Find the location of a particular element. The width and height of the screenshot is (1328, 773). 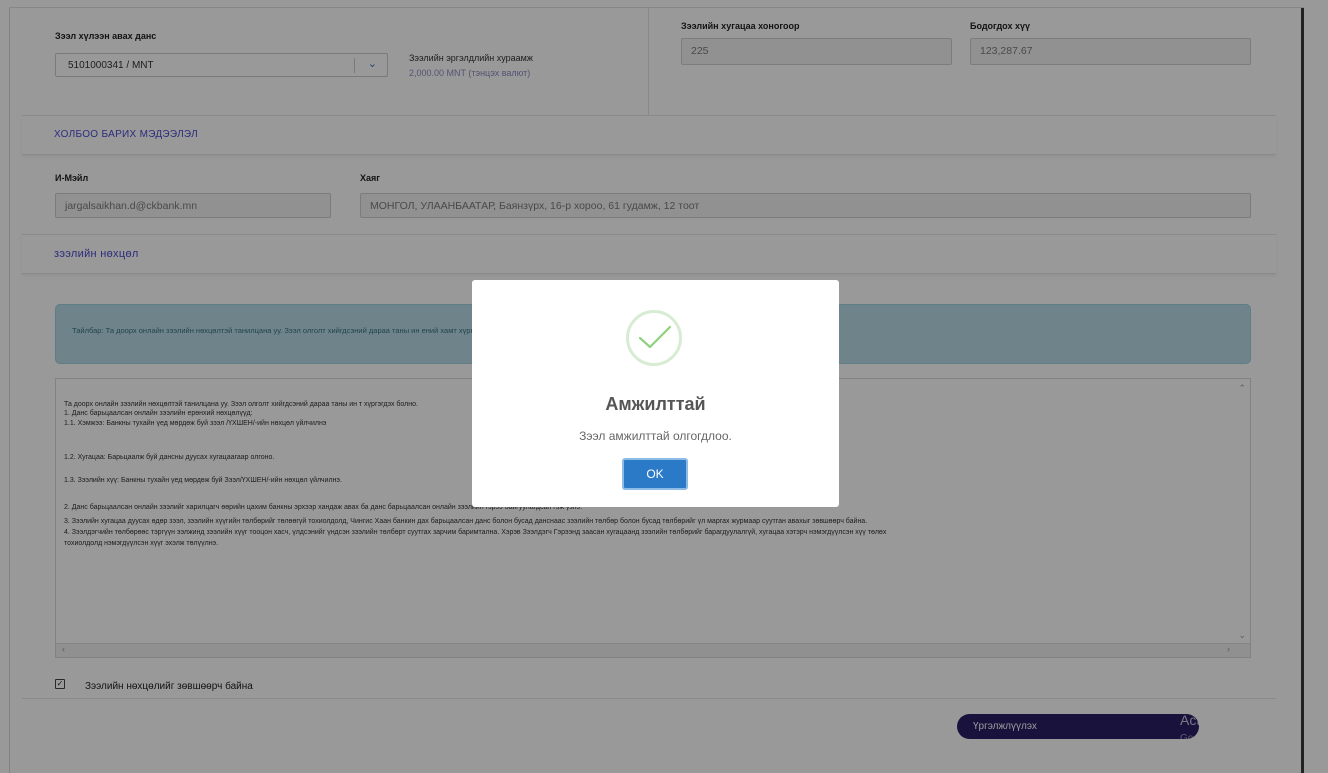

dialog-message: Зээл амжилттай олгогдлоо. is located at coordinates (655, 436).